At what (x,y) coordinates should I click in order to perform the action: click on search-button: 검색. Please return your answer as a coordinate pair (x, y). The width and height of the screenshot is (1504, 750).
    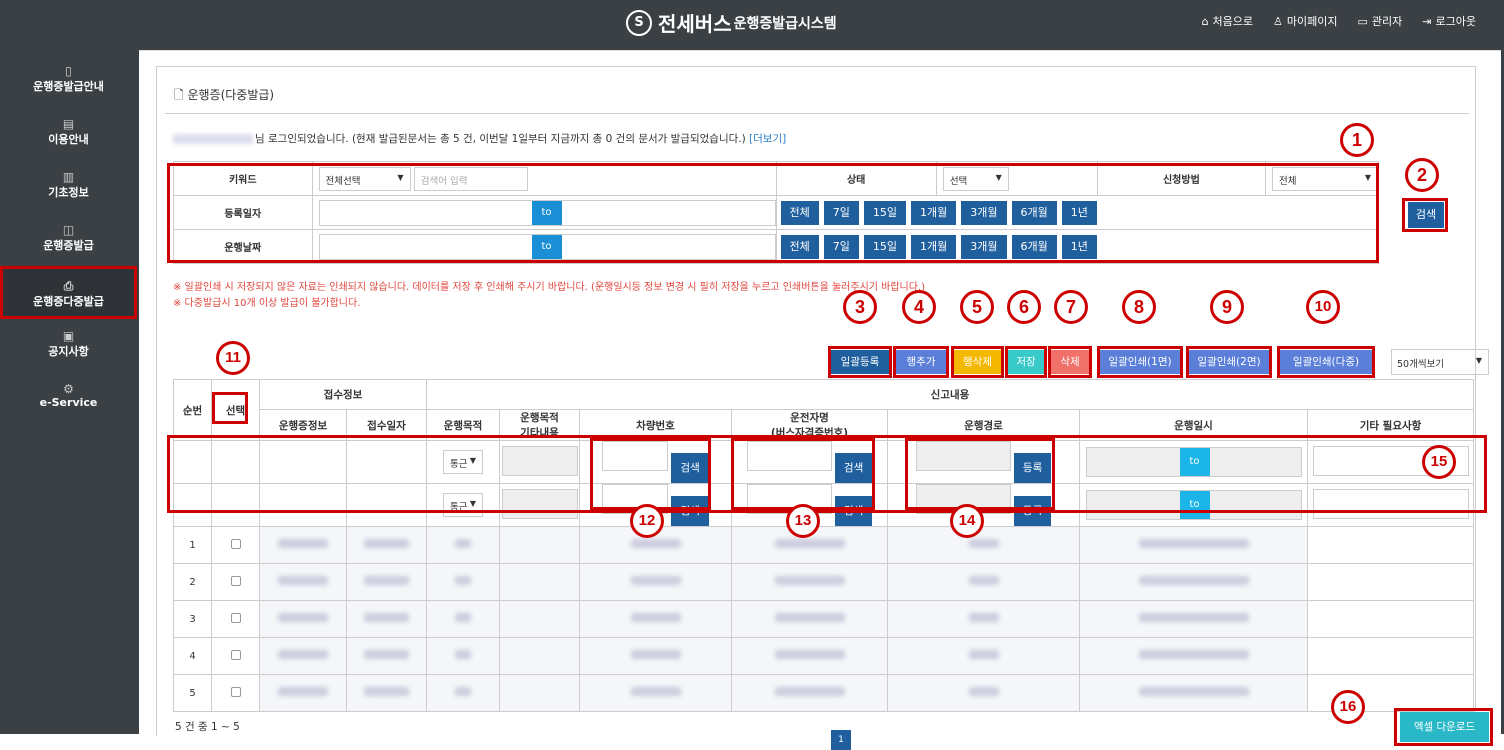
    Looking at the image, I should click on (1426, 215).